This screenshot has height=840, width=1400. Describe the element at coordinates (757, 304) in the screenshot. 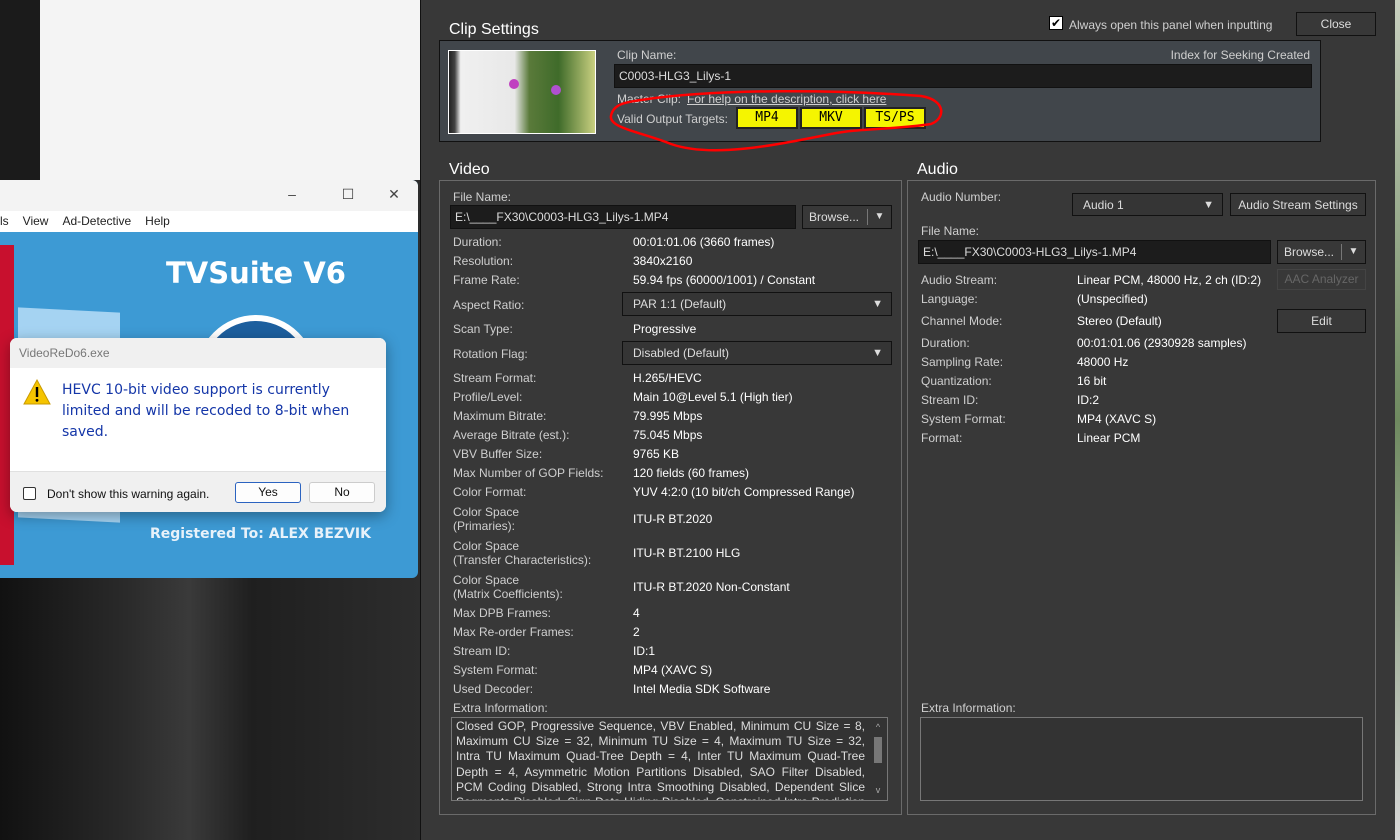

I see `video-field-dropdown: PAR 1:1 (Default) ▼` at that location.